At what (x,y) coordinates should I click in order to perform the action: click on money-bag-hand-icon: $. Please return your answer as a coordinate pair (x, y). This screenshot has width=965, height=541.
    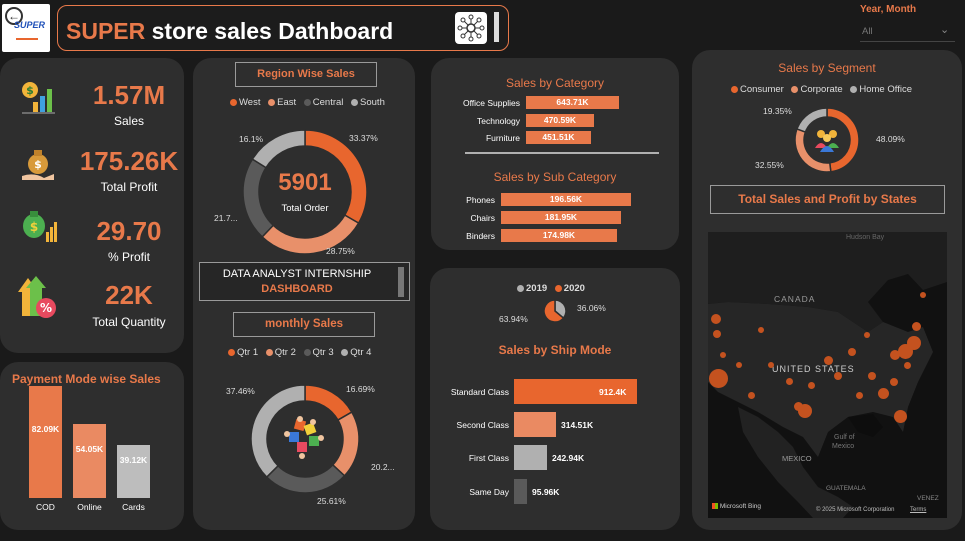
    Looking at the image, I should click on (38, 165).